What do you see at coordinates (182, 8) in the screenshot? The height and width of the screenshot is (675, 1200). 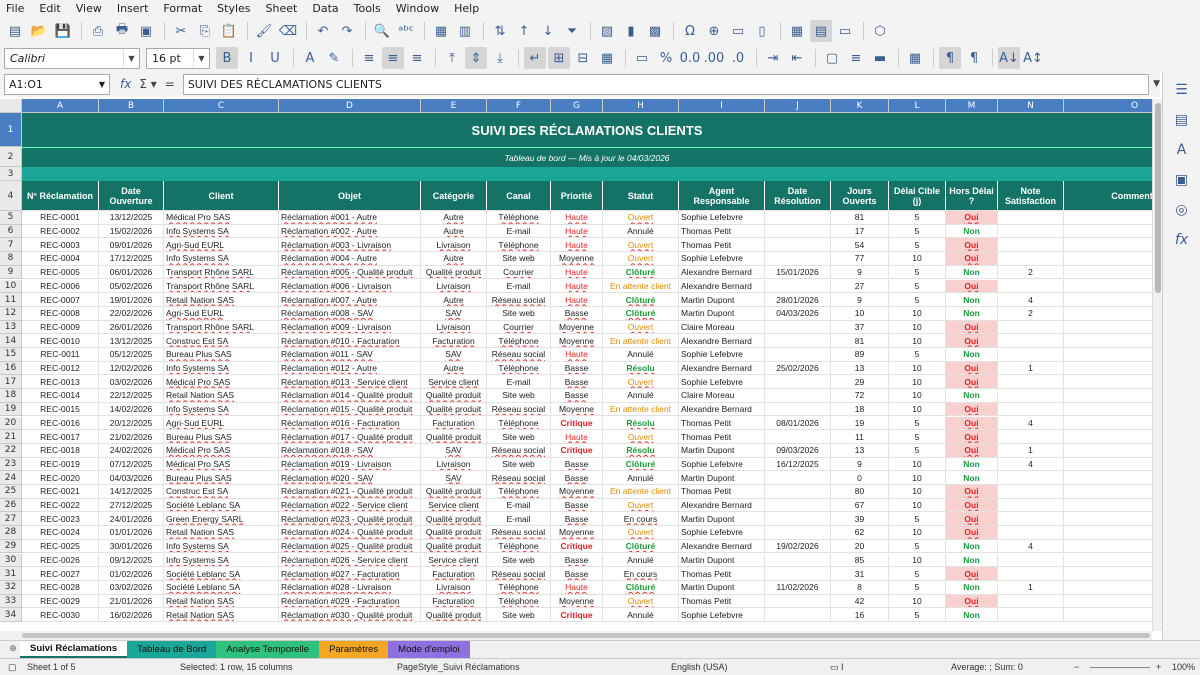 I see `menu-format: Format` at bounding box center [182, 8].